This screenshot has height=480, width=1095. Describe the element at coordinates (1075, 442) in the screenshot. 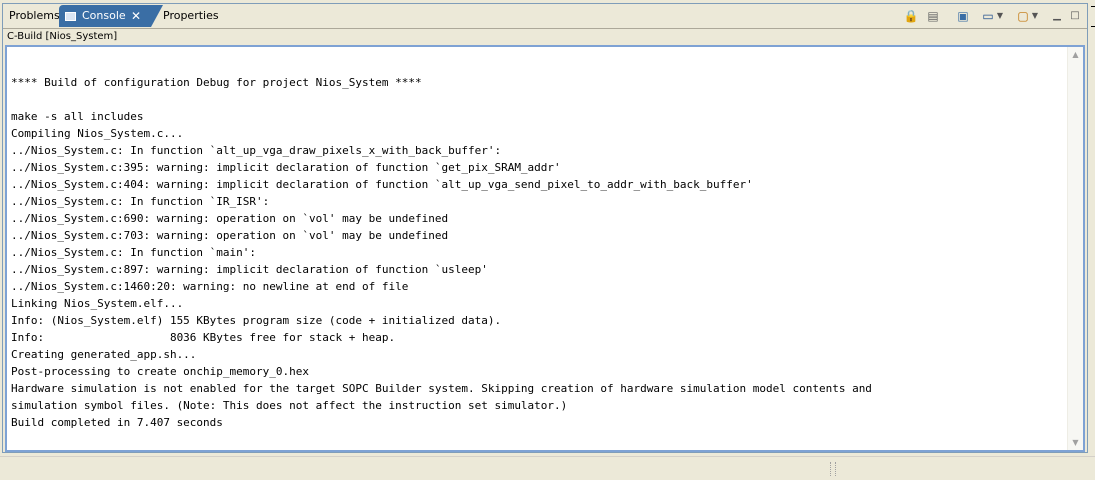

I see `scroll-down-icon: ▼` at that location.